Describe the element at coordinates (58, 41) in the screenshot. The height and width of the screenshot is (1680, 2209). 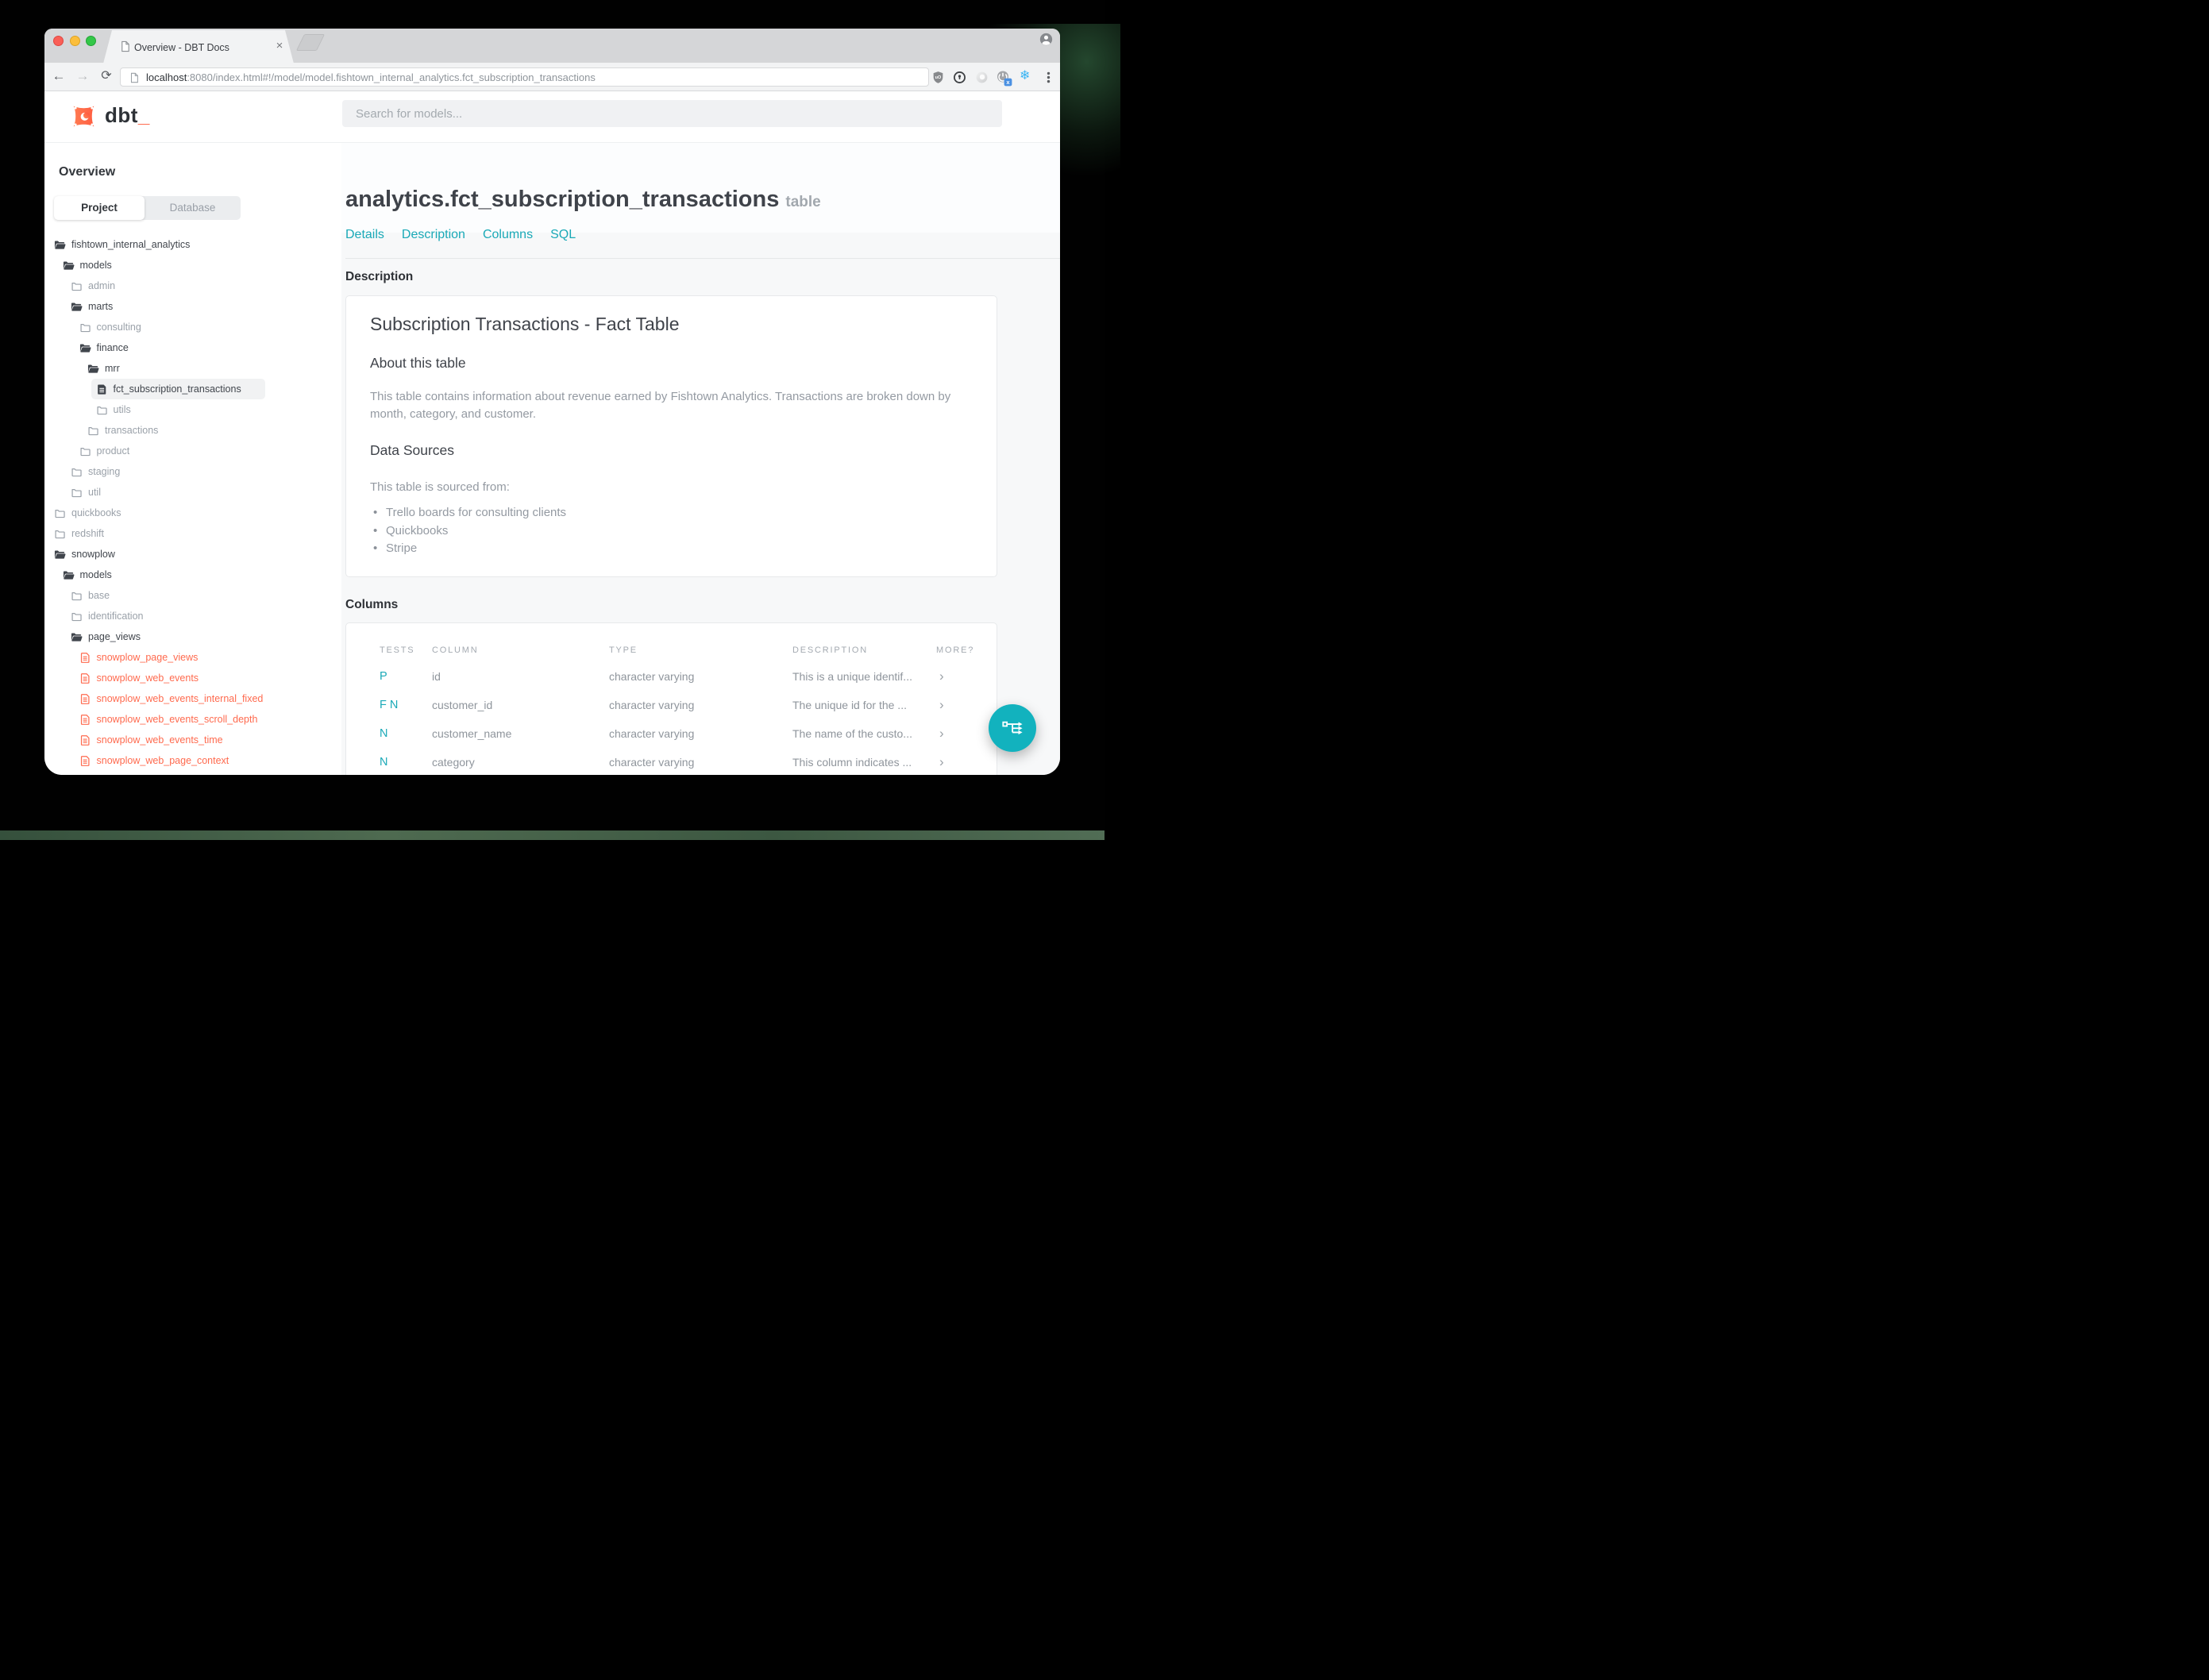
I see `close-window-button` at that location.